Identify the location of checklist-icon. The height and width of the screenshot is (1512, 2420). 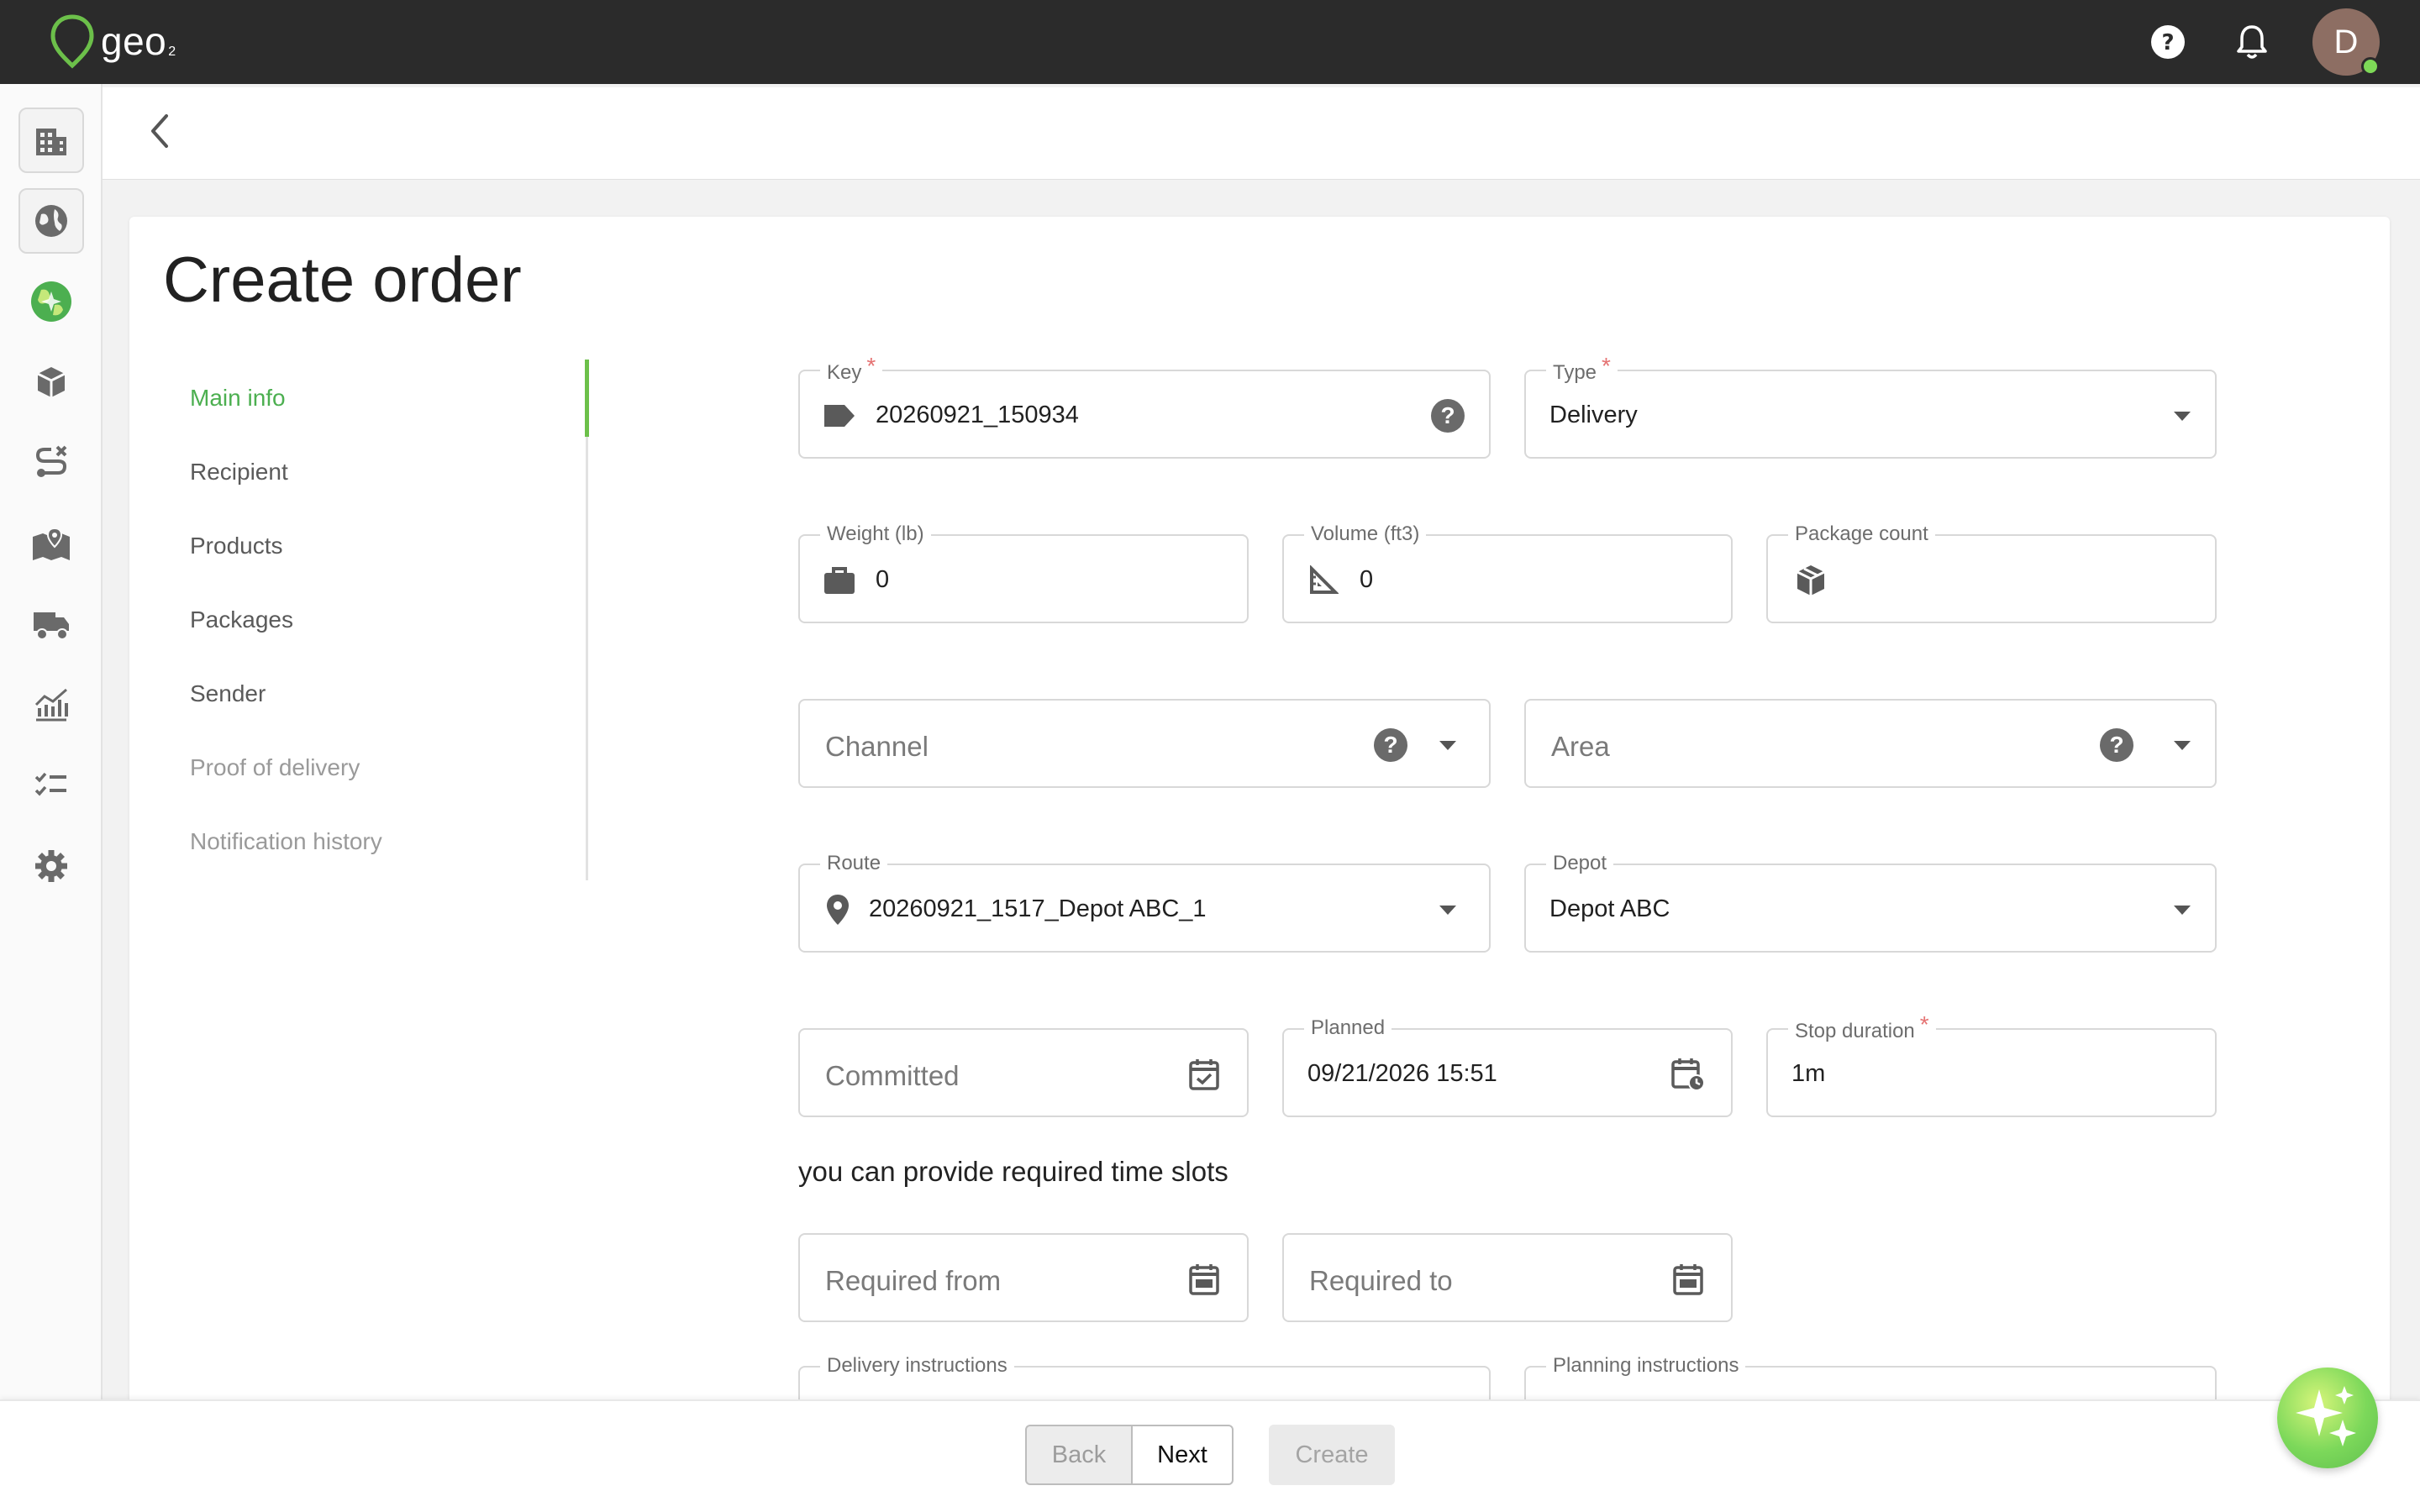
(51, 785).